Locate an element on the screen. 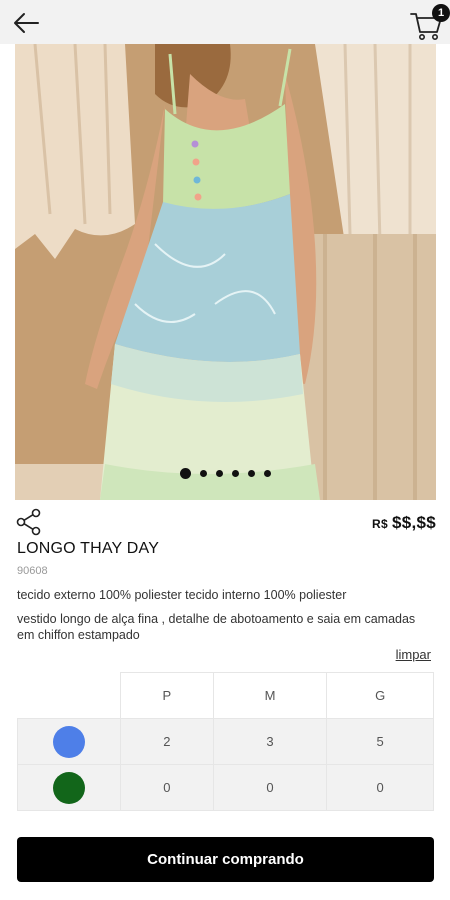  size-header-row: P M G is located at coordinates (225, 695).